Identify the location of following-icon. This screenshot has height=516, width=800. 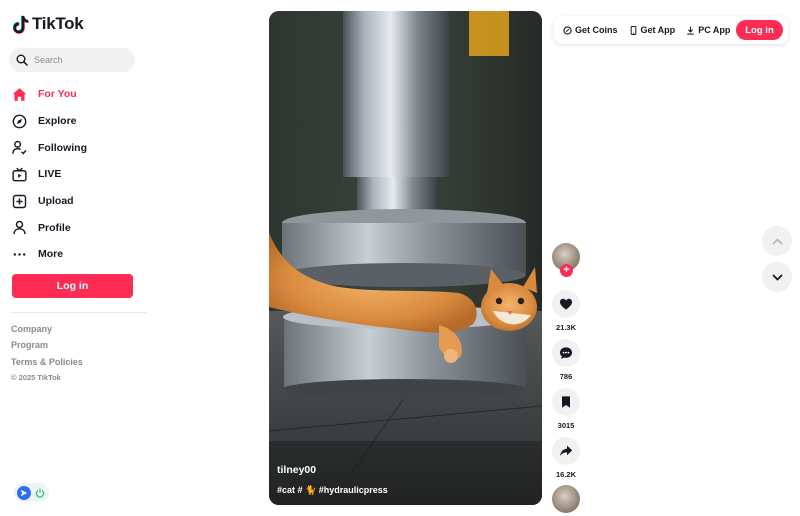
(19, 148).